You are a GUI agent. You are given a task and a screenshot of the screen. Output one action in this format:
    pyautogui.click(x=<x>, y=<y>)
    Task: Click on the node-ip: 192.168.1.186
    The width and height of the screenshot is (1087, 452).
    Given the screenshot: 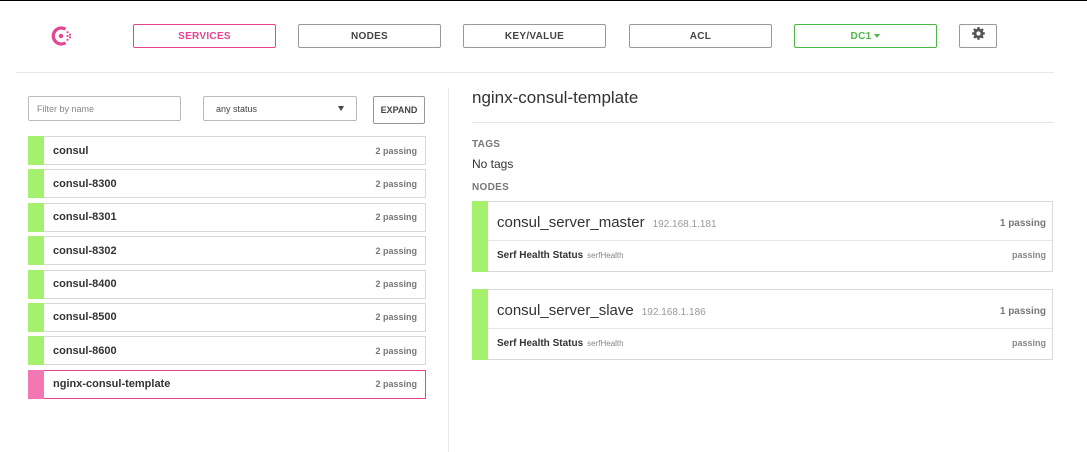 What is the action you would take?
    pyautogui.click(x=673, y=312)
    